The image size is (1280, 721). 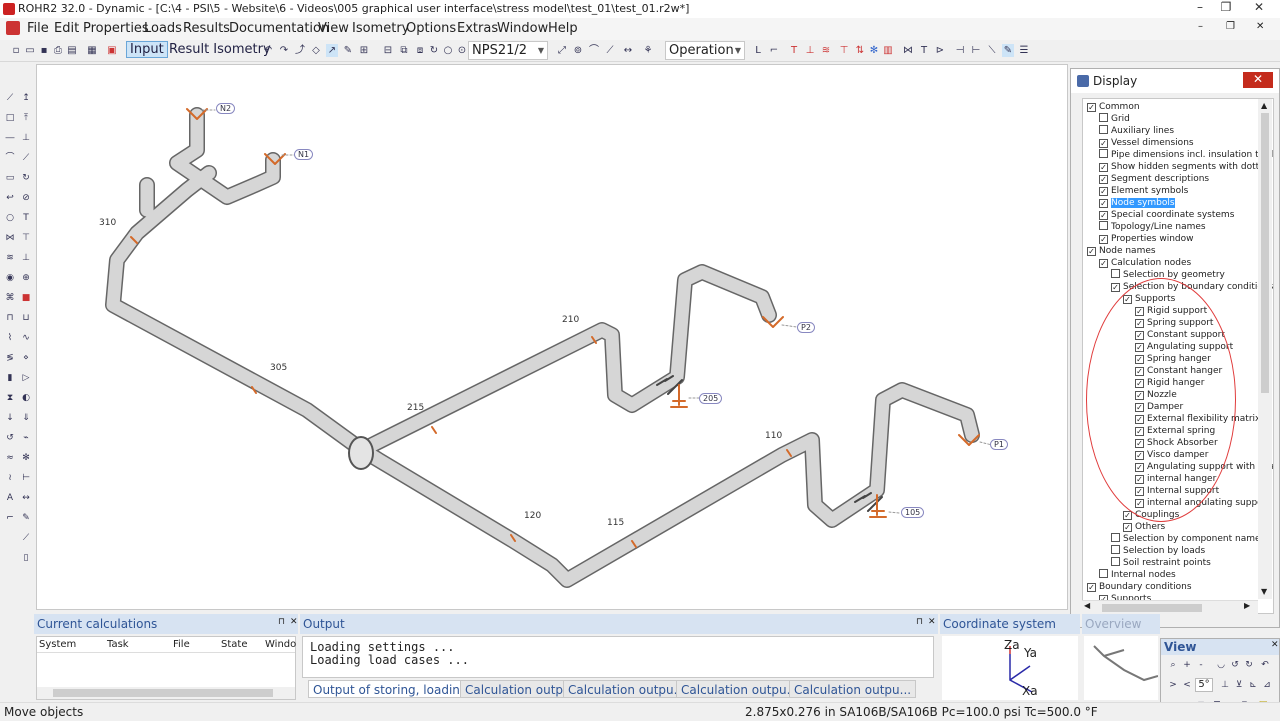 What do you see at coordinates (1173, 685) in the screenshot?
I see `pan-right-icon: >` at bounding box center [1173, 685].